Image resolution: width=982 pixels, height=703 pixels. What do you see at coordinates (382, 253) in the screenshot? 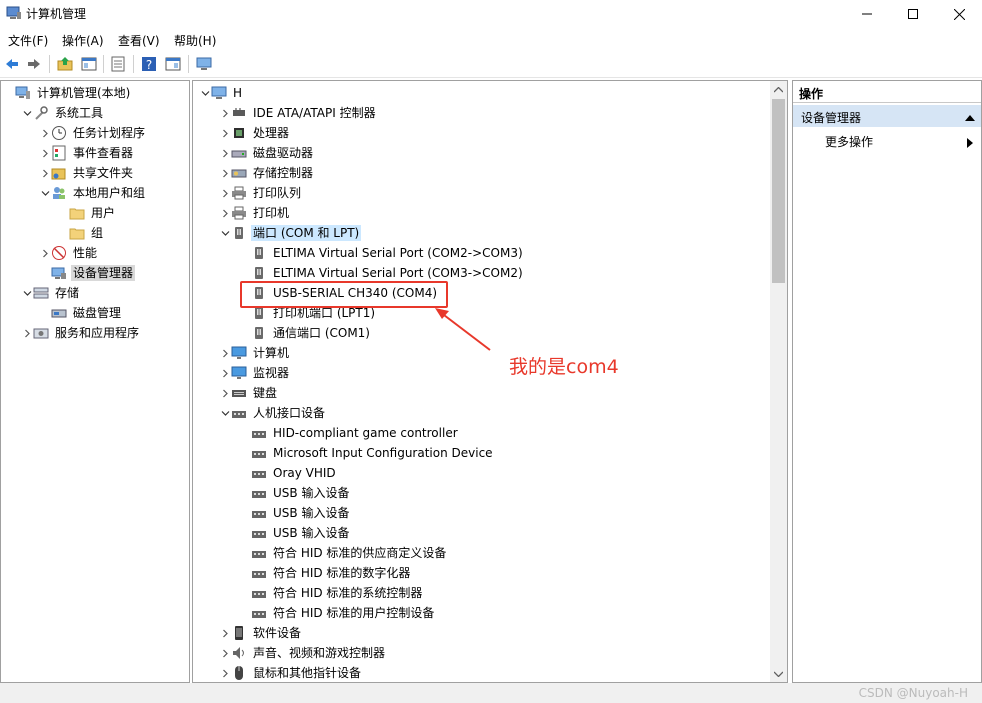
I see `device-tree-item: ELTIMA Virtual Serial Port (COM2->COM3)` at bounding box center [382, 253].